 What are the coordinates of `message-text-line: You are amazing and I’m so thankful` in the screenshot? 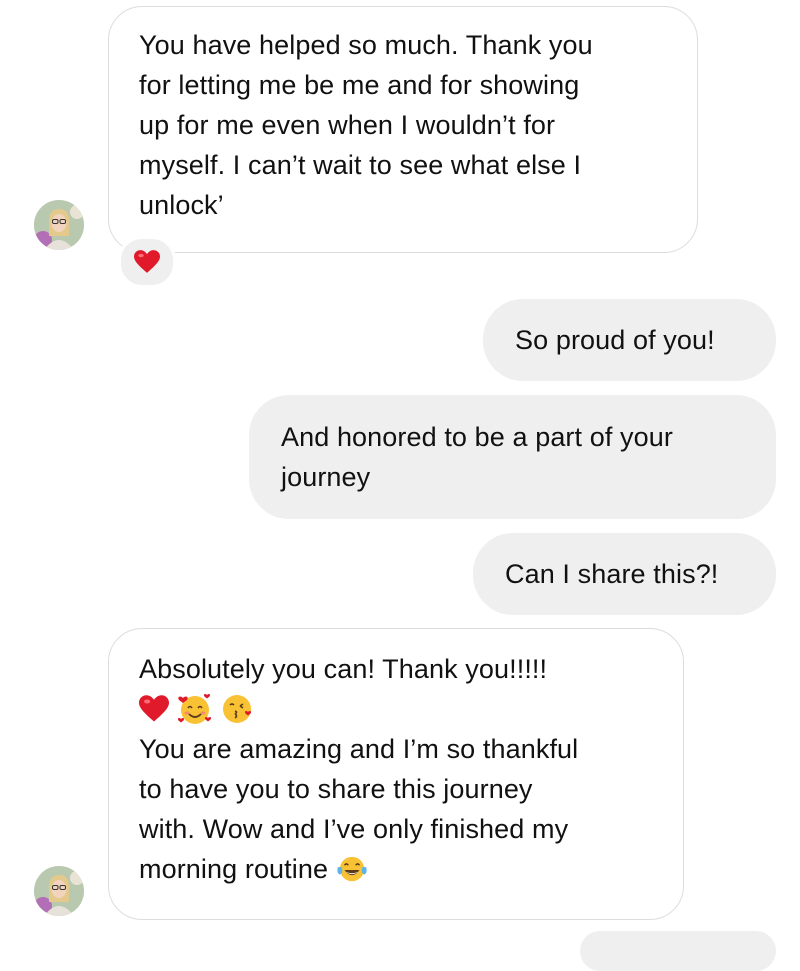 It's located at (359, 749).